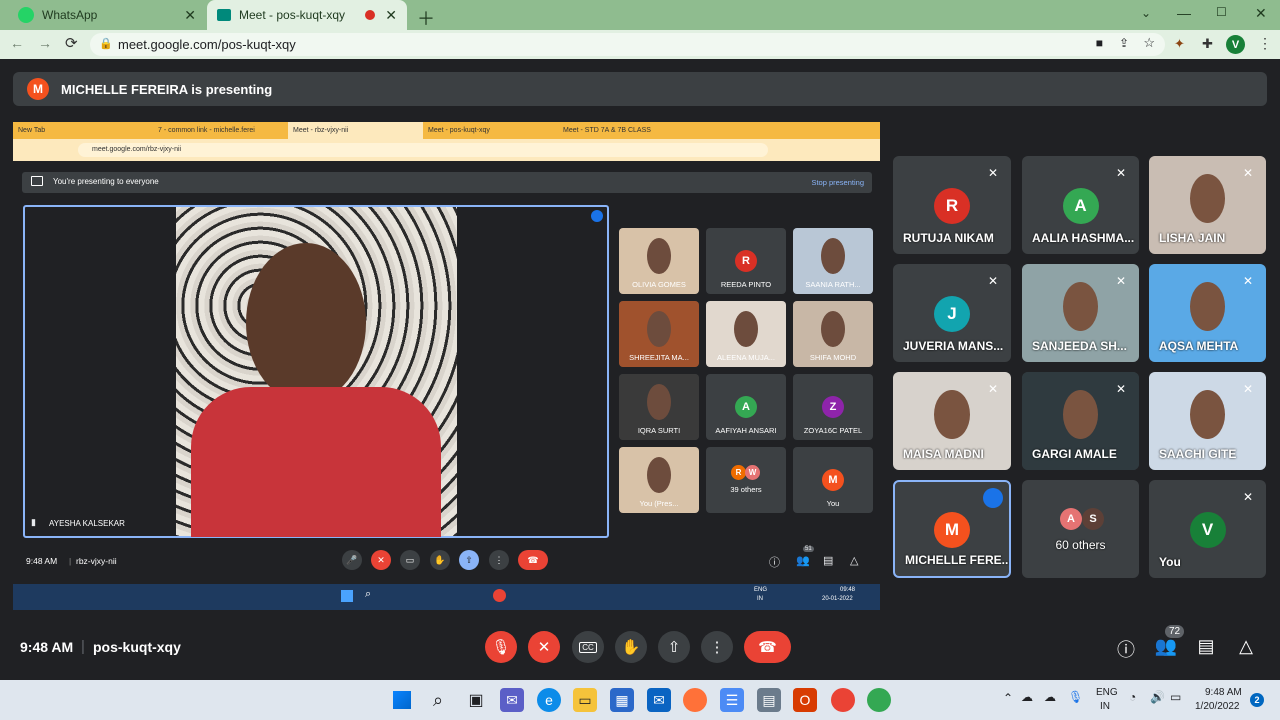  I want to click on participant-tile: GARGI AMALE ✕, so click(1080, 421).